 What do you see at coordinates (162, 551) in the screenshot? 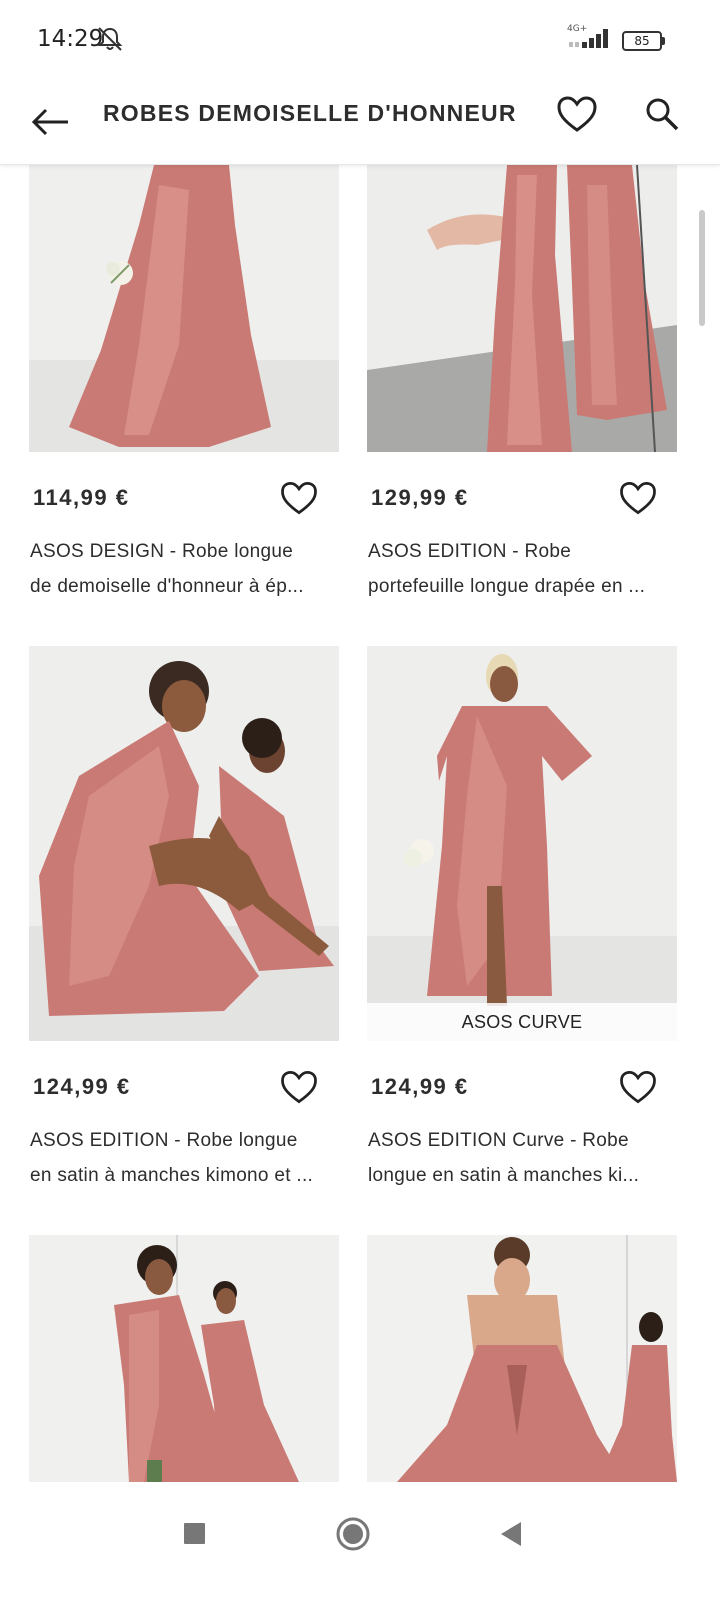
I see `product-title-line: ASOS DESIGN - Robe longue` at bounding box center [162, 551].